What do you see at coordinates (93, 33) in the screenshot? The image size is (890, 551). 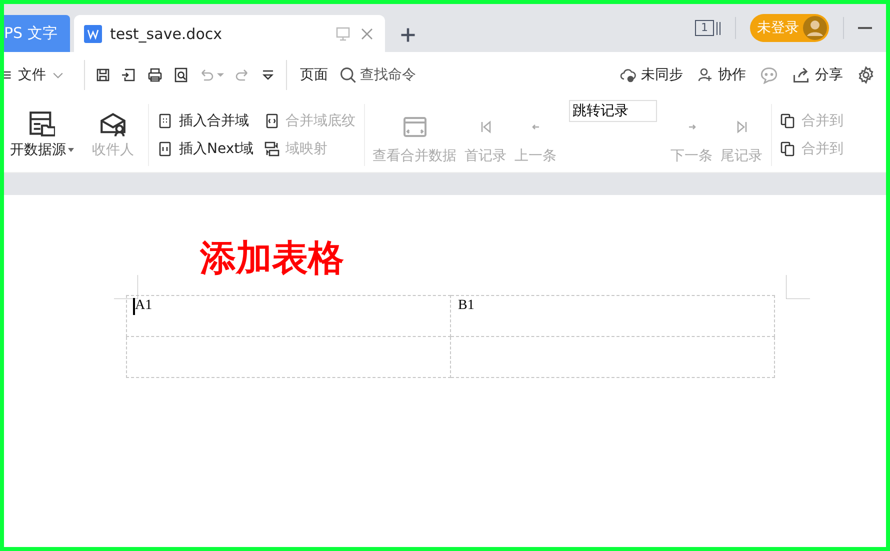 I see `document-icon` at bounding box center [93, 33].